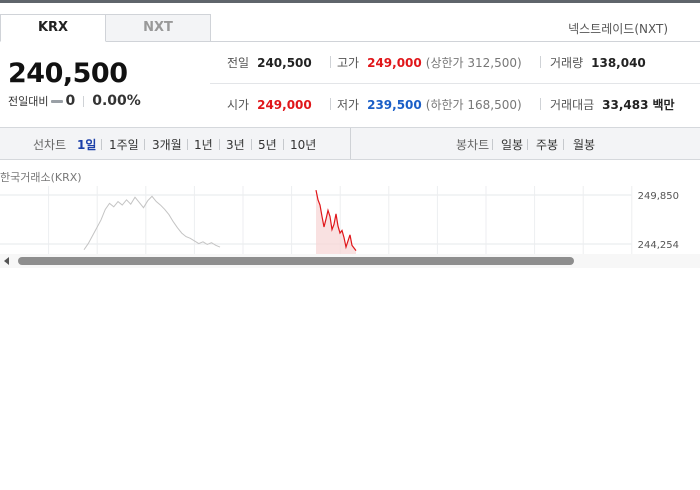 This screenshot has width=700, height=490. I want to click on chart-scrollbar, so click(350, 261).